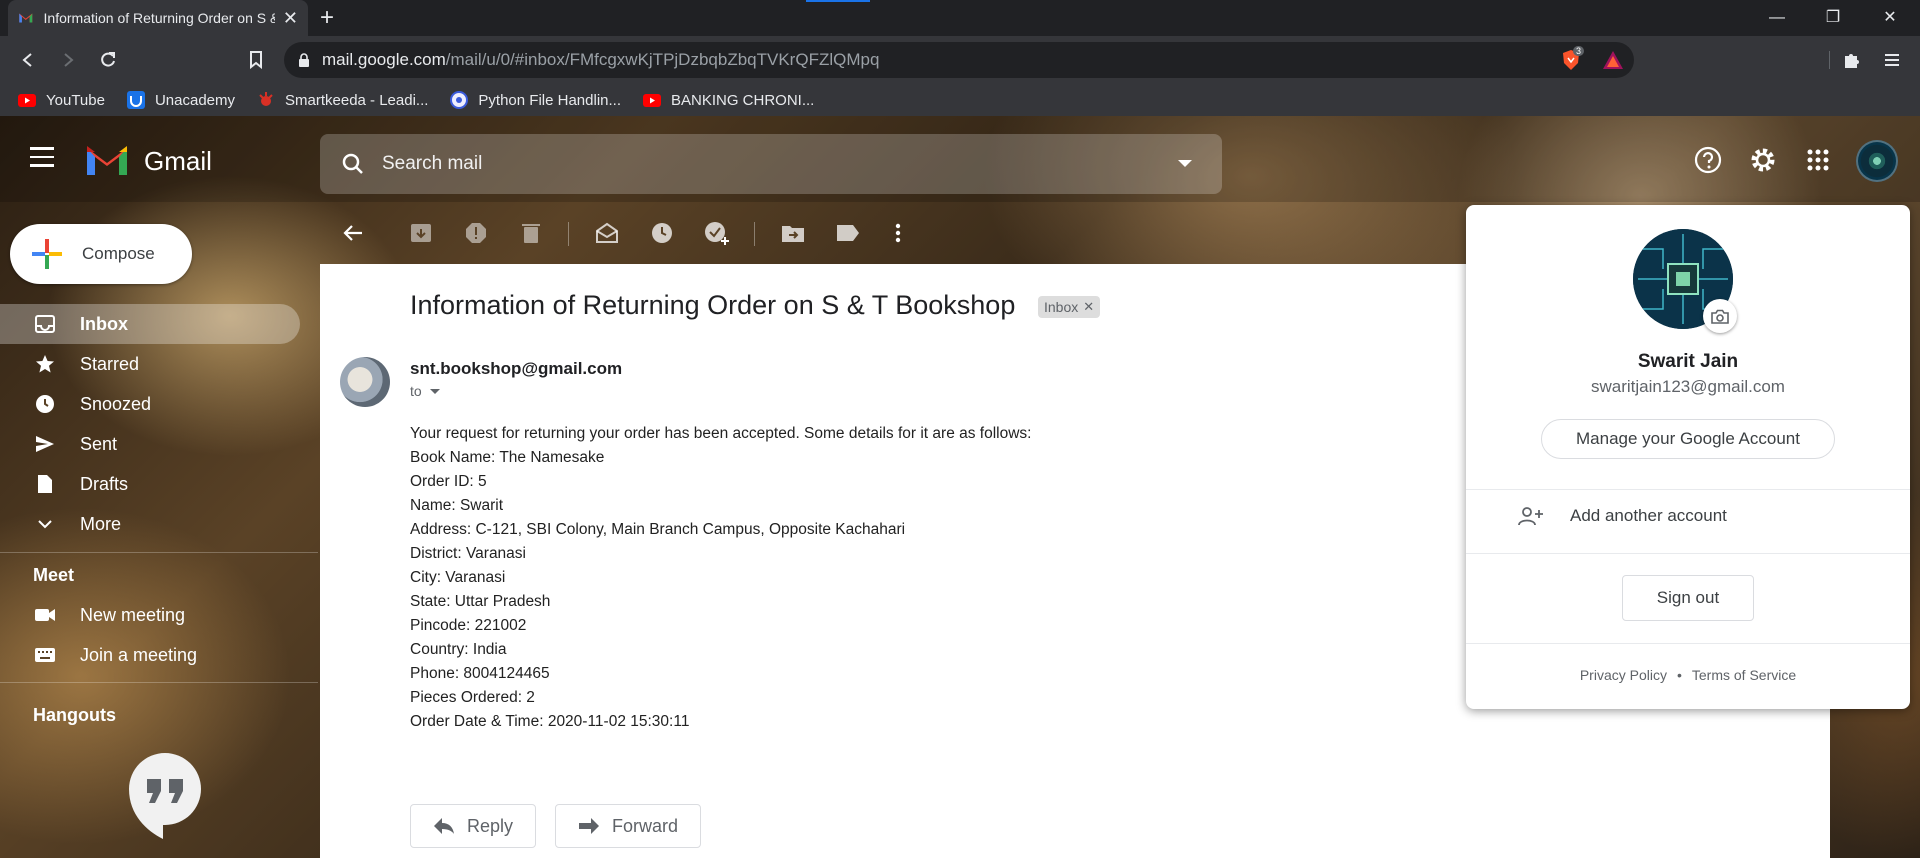 This screenshot has width=1920, height=858. What do you see at coordinates (148, 161) in the screenshot?
I see `gmail-logo: Gmail` at bounding box center [148, 161].